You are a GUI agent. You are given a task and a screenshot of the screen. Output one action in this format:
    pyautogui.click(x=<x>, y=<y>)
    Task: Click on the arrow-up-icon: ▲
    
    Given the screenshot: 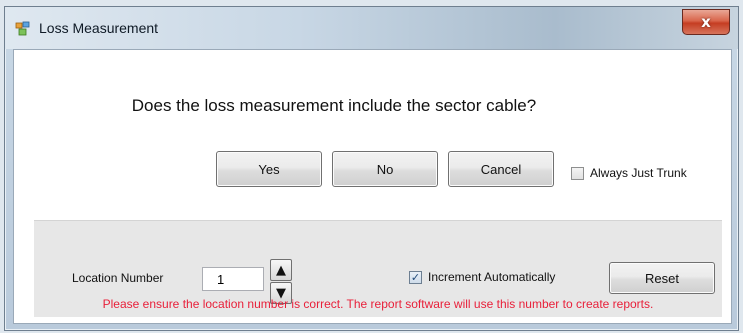 What is the action you would take?
    pyautogui.click(x=281, y=270)
    